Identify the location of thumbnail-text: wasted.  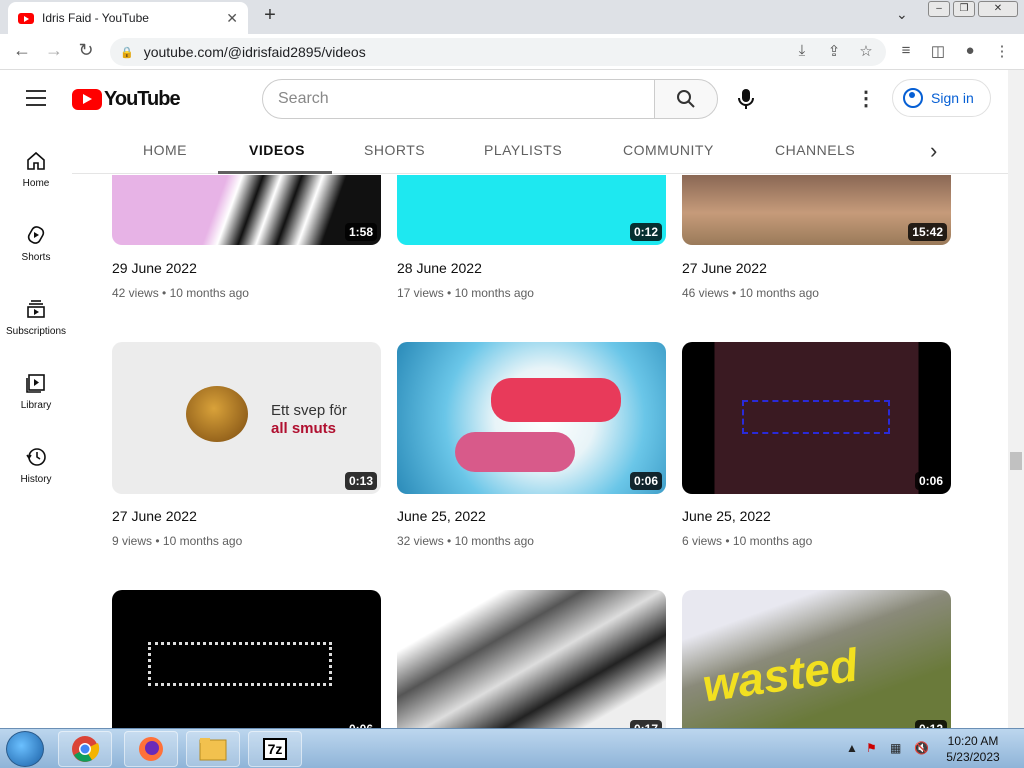
(780, 675).